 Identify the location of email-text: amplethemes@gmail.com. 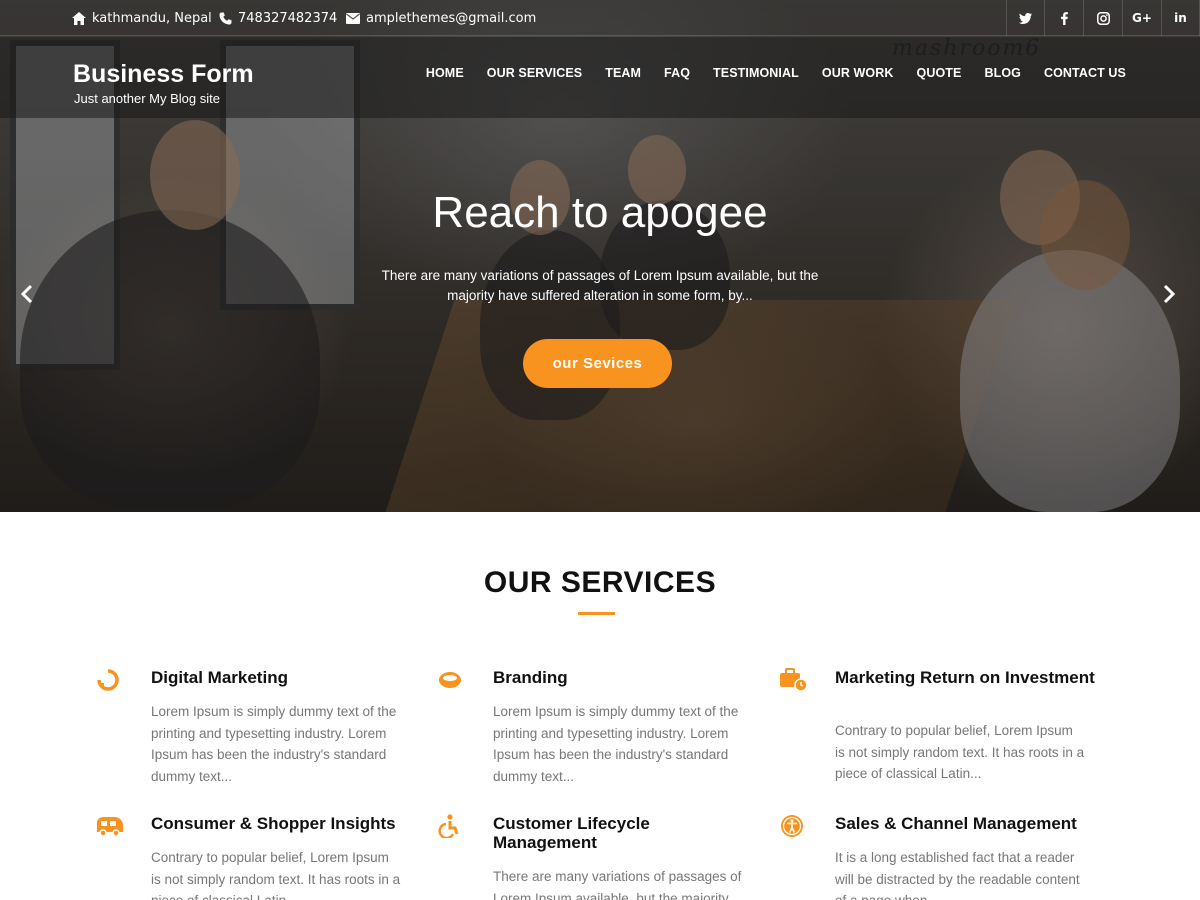
(451, 18).